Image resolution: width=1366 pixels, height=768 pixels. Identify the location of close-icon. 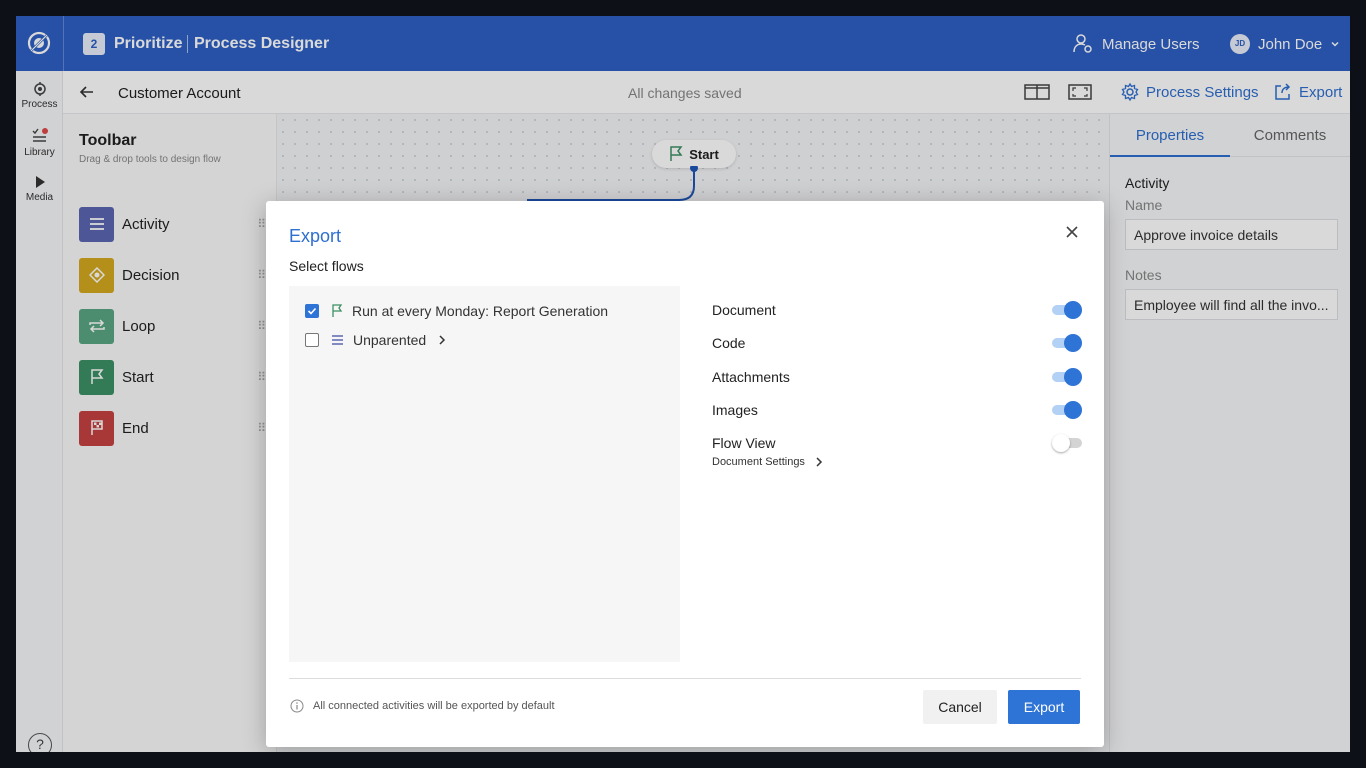
(1072, 232).